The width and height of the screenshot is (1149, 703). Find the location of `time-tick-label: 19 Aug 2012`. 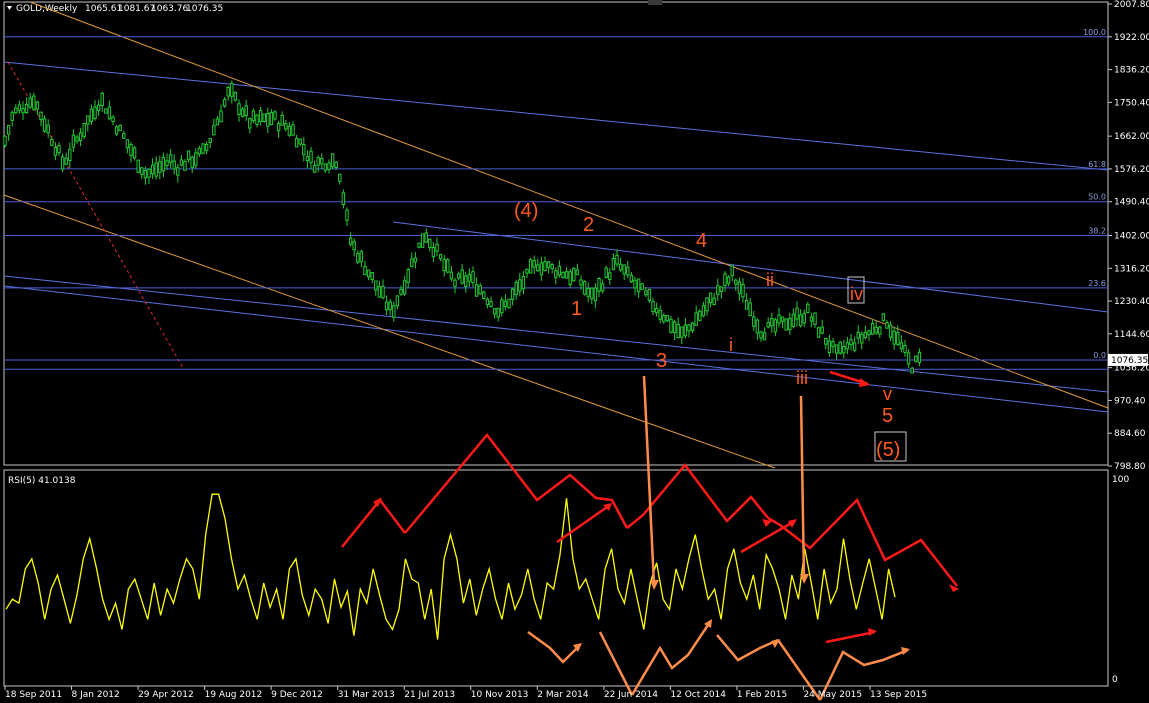

time-tick-label: 19 Aug 2012 is located at coordinates (234, 695).